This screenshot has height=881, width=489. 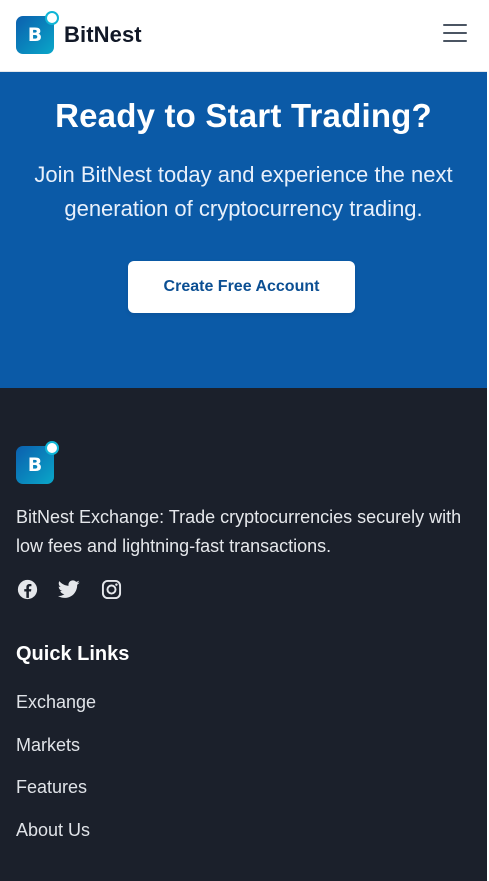 I want to click on brand-logo-link: B BitNest, so click(x=79, y=32).